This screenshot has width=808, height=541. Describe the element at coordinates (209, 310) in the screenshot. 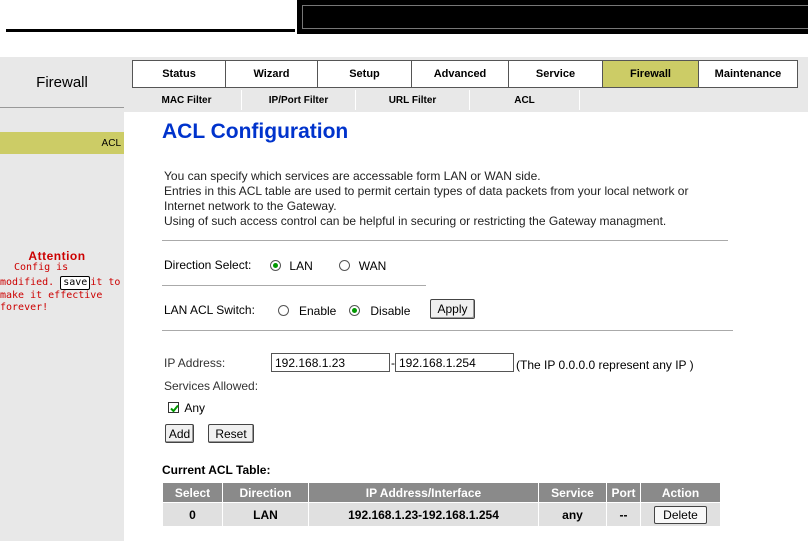

I see `acl-switch-label: LAN ACL Switch:` at that location.